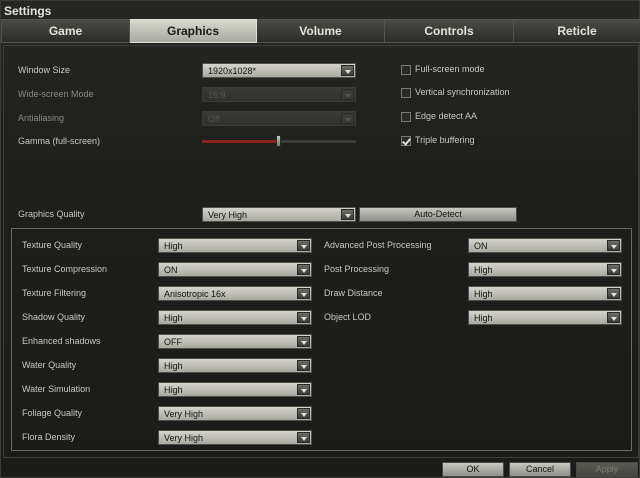  Describe the element at coordinates (449, 31) in the screenshot. I see `tab-controls: Controls` at that location.